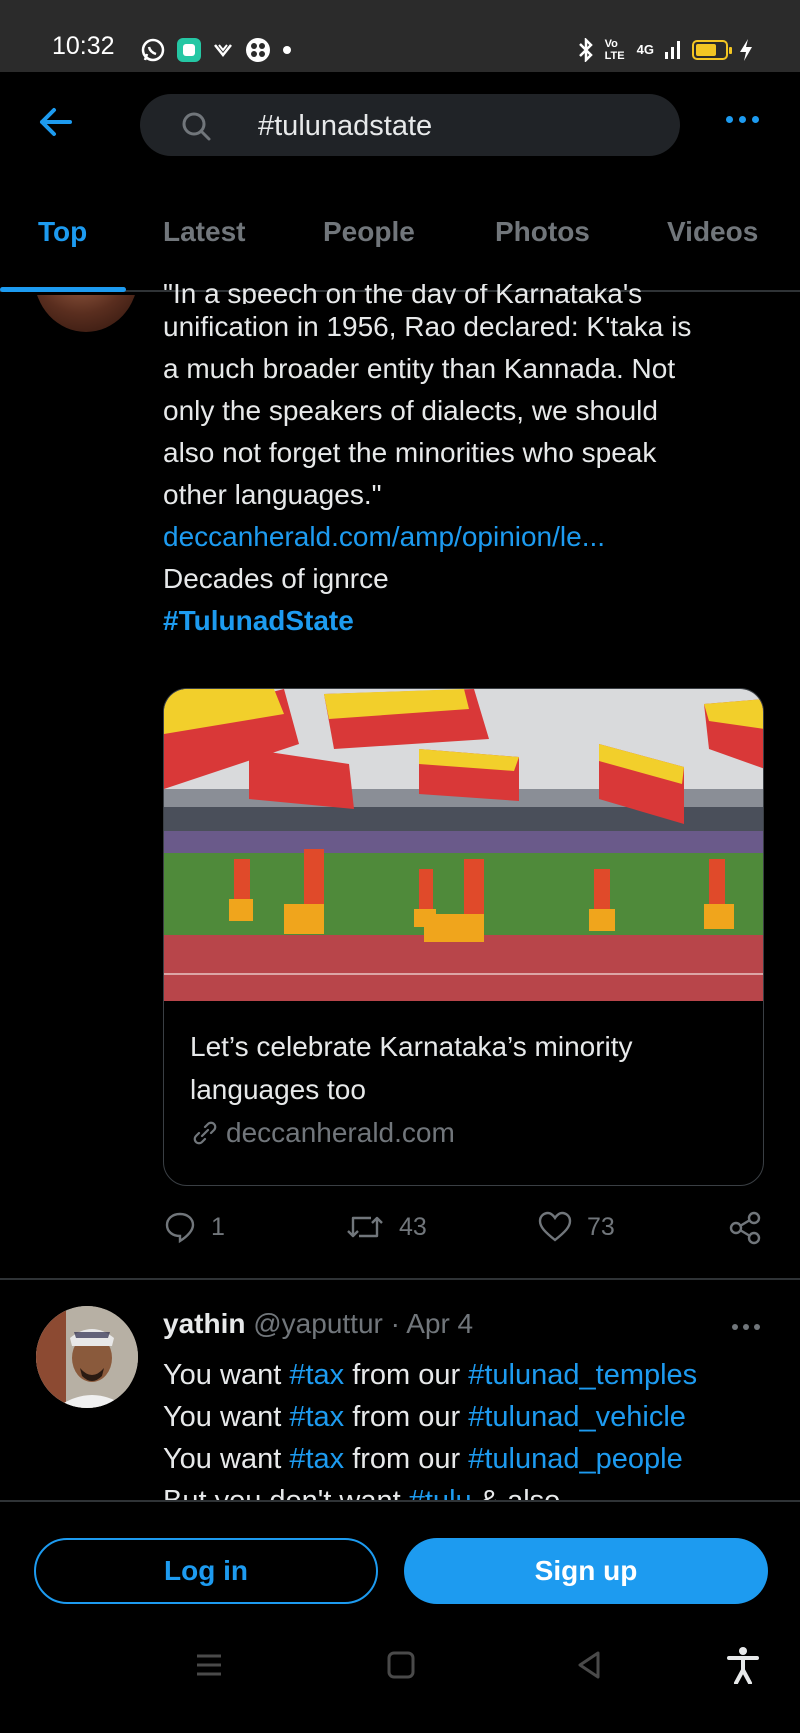 This screenshot has height=1733, width=800. What do you see at coordinates (258, 50) in the screenshot?
I see `flower-icon` at bounding box center [258, 50].